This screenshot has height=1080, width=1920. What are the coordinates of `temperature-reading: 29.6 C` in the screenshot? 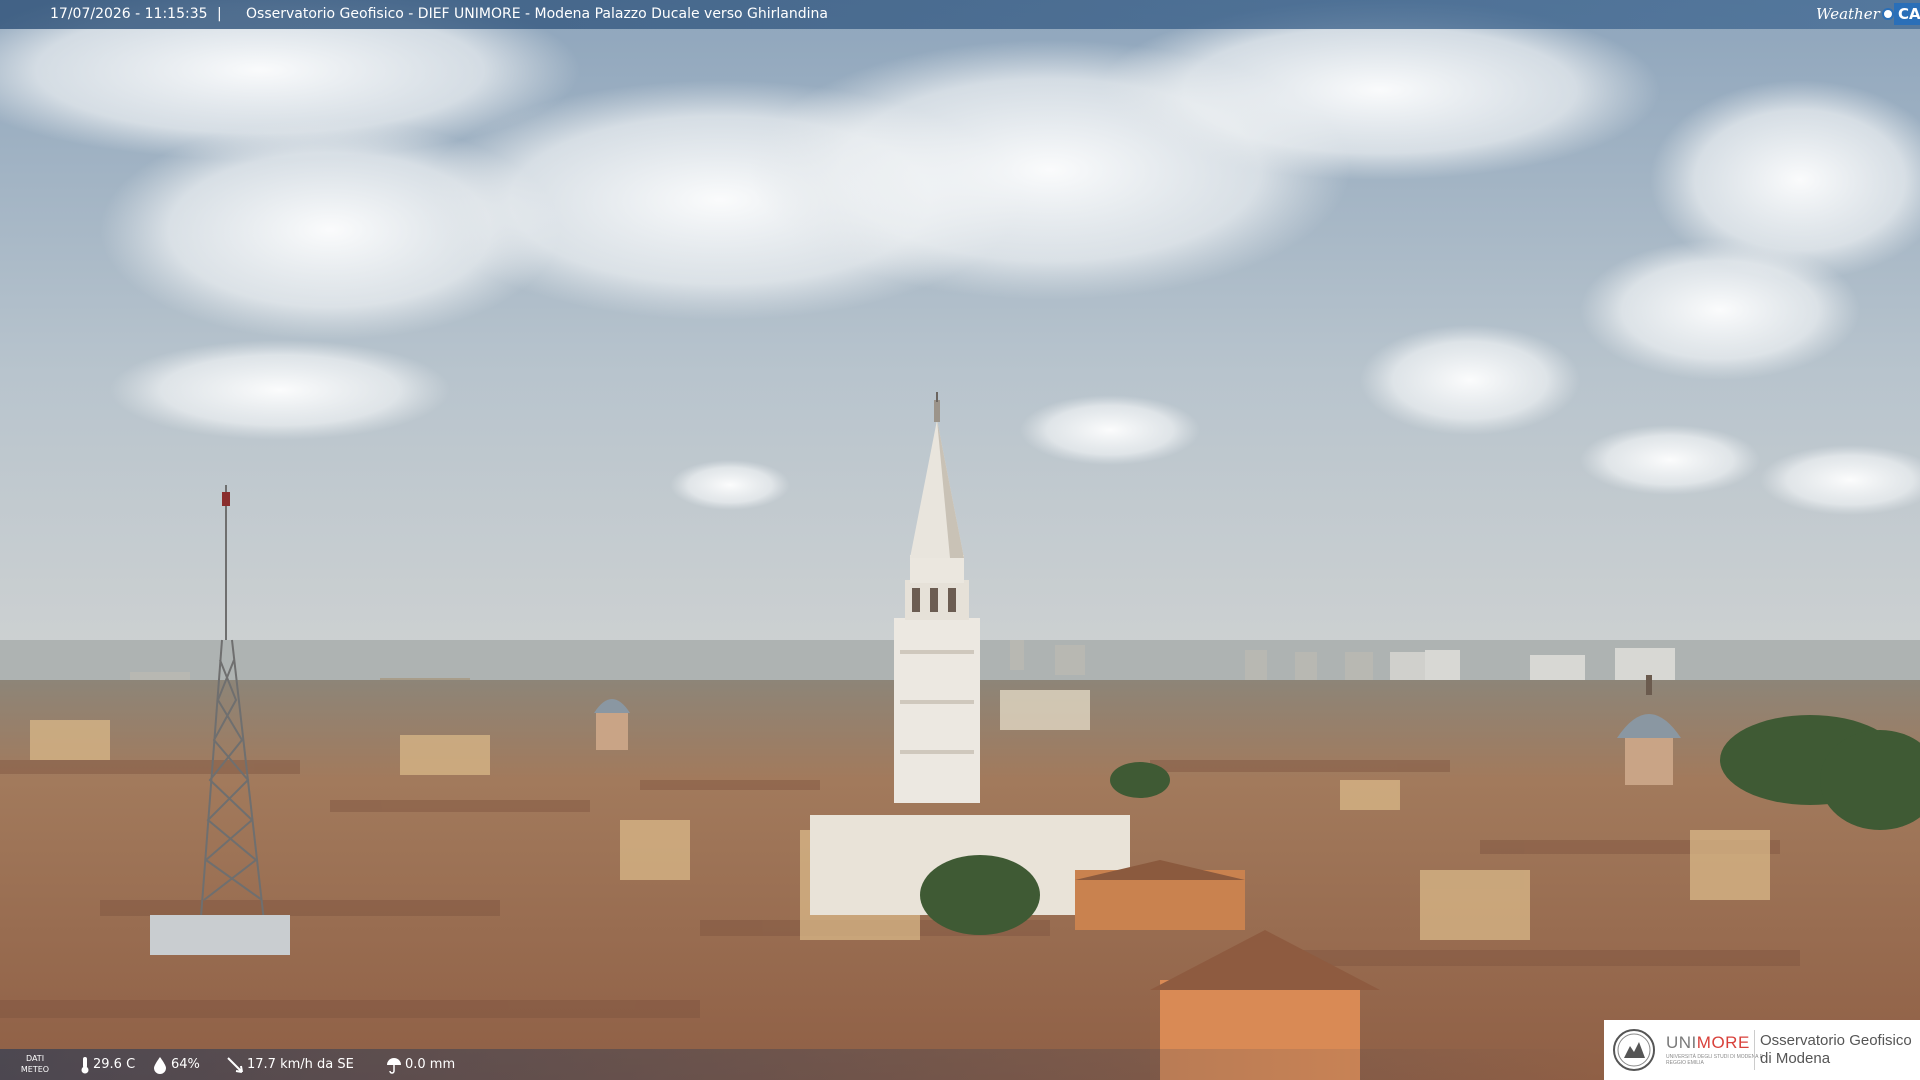 It's located at (107, 1064).